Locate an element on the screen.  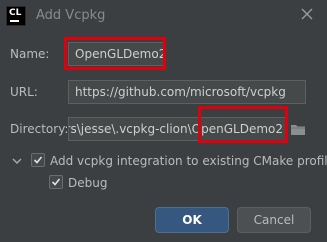
cancel-button: Cancel is located at coordinates (274, 220).